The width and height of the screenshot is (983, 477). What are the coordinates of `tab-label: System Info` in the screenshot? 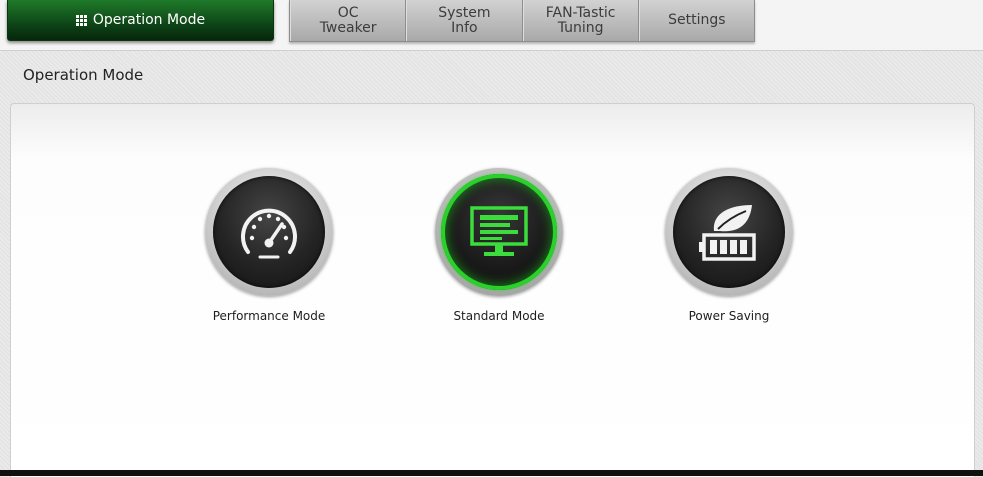 It's located at (464, 20).